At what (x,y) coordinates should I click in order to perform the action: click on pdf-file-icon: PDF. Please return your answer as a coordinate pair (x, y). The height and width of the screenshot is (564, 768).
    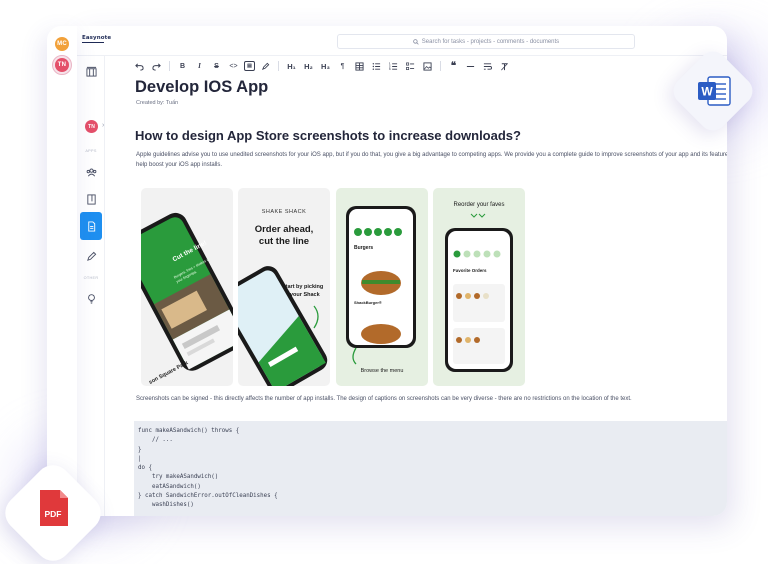
    Looking at the image, I should click on (54, 508).